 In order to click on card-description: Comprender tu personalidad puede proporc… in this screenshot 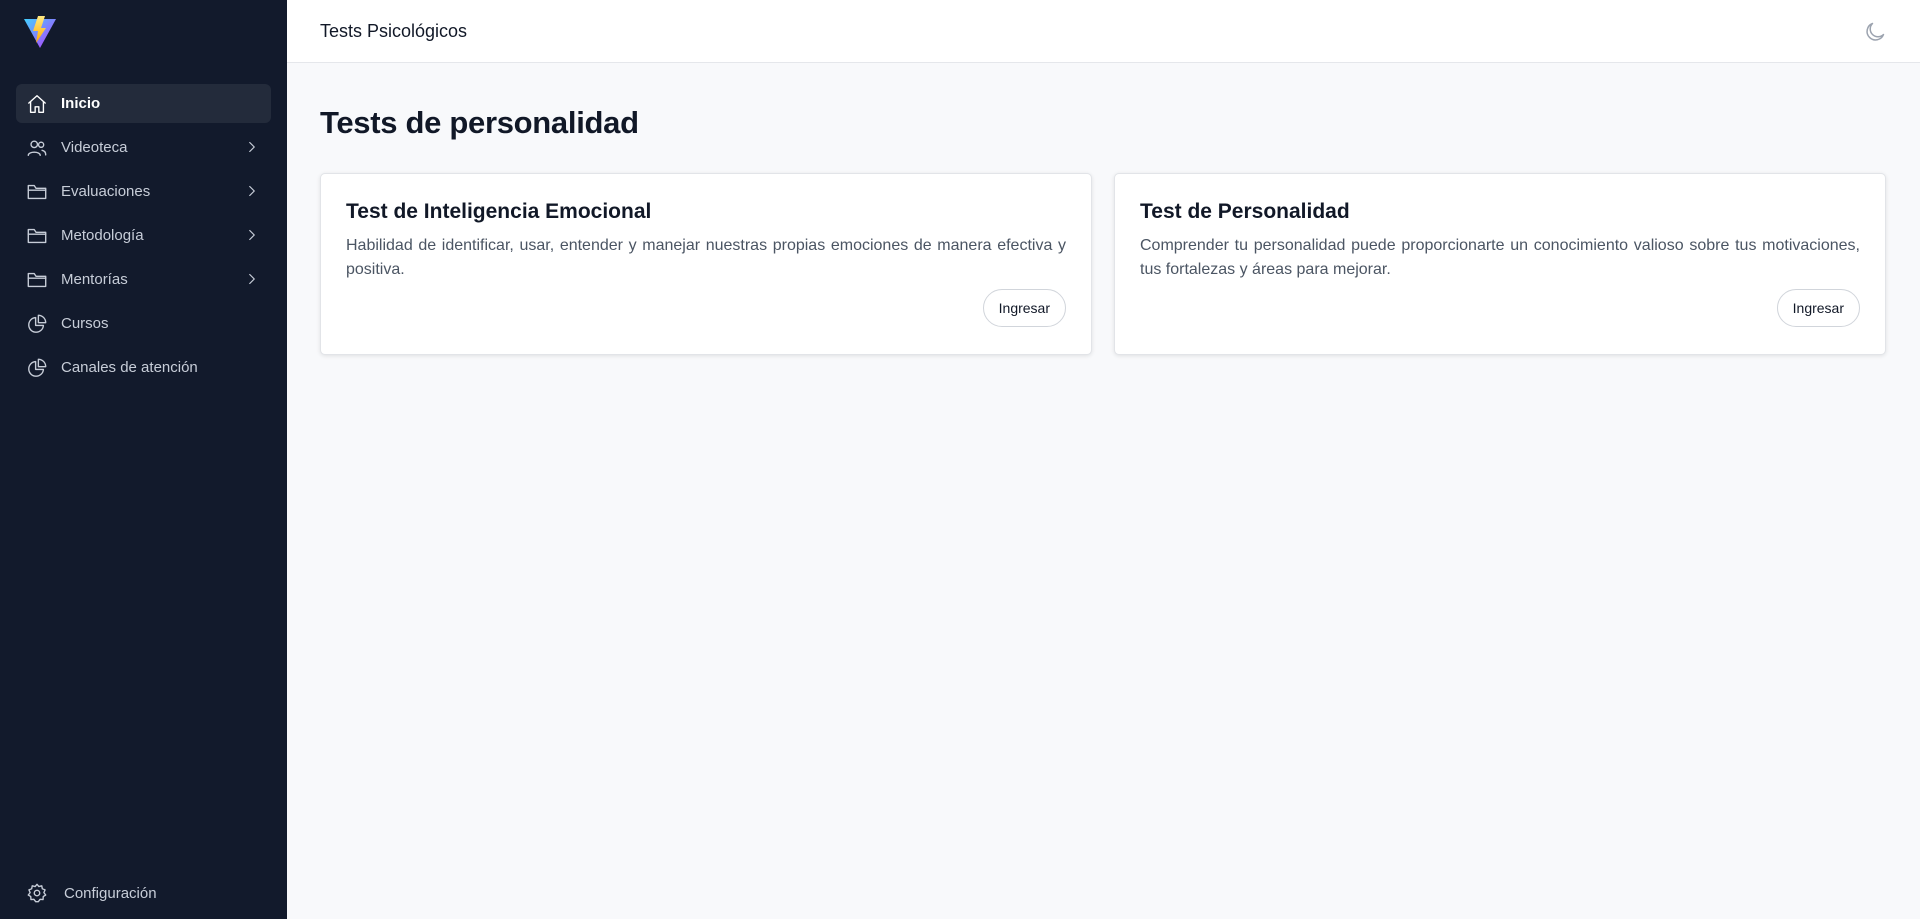, I will do `click(1500, 257)`.